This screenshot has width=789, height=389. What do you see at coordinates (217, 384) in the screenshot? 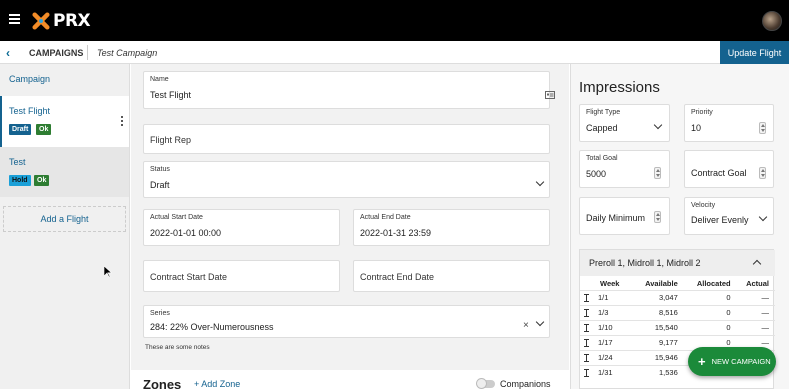
I see `add-zone-button: + Add Zone` at bounding box center [217, 384].